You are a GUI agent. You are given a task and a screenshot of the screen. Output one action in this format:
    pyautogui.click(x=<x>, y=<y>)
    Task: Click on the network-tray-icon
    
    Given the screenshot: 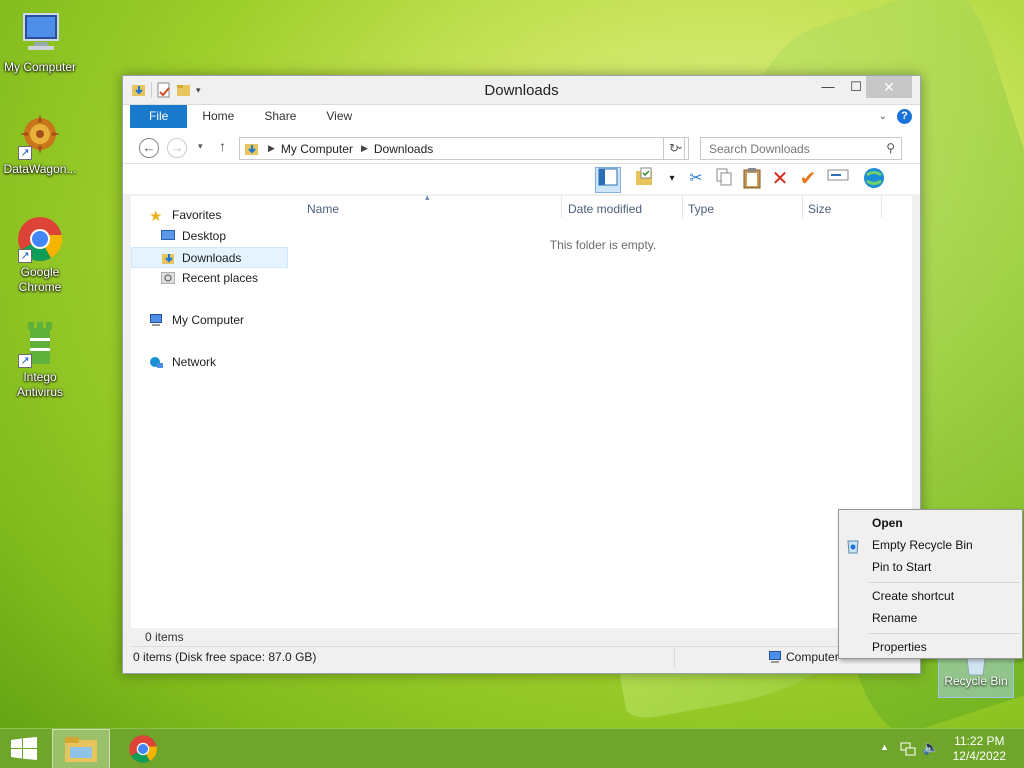 What is the action you would take?
    pyautogui.click(x=908, y=749)
    